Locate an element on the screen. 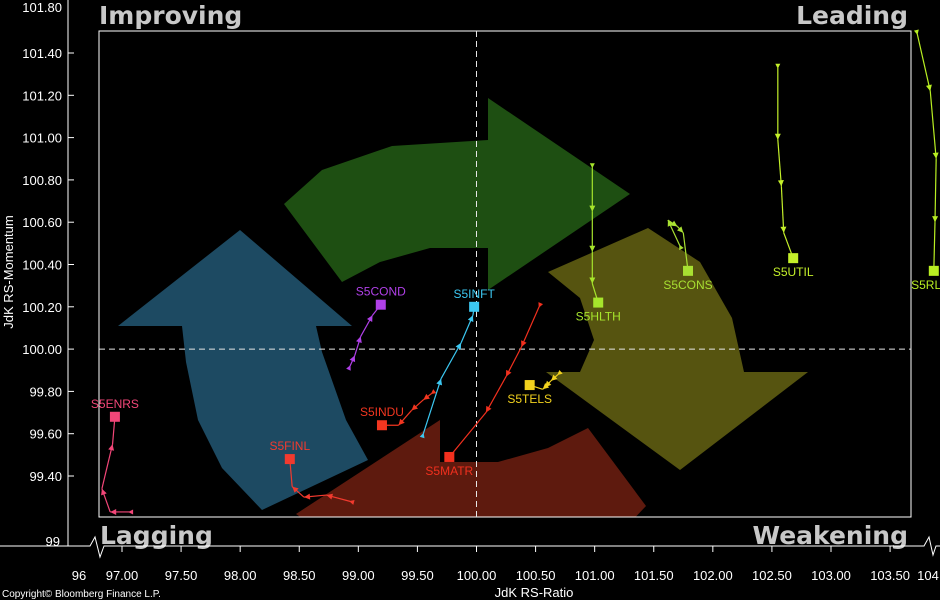 This screenshot has width=940, height=600. tail-s5cond: S5COND is located at coordinates (376, 328).